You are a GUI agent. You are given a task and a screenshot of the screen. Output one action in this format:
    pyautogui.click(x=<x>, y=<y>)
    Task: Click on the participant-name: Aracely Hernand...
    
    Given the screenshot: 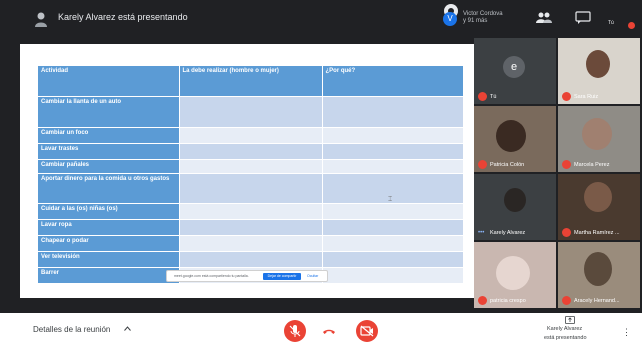 What is the action you would take?
    pyautogui.click(x=597, y=301)
    